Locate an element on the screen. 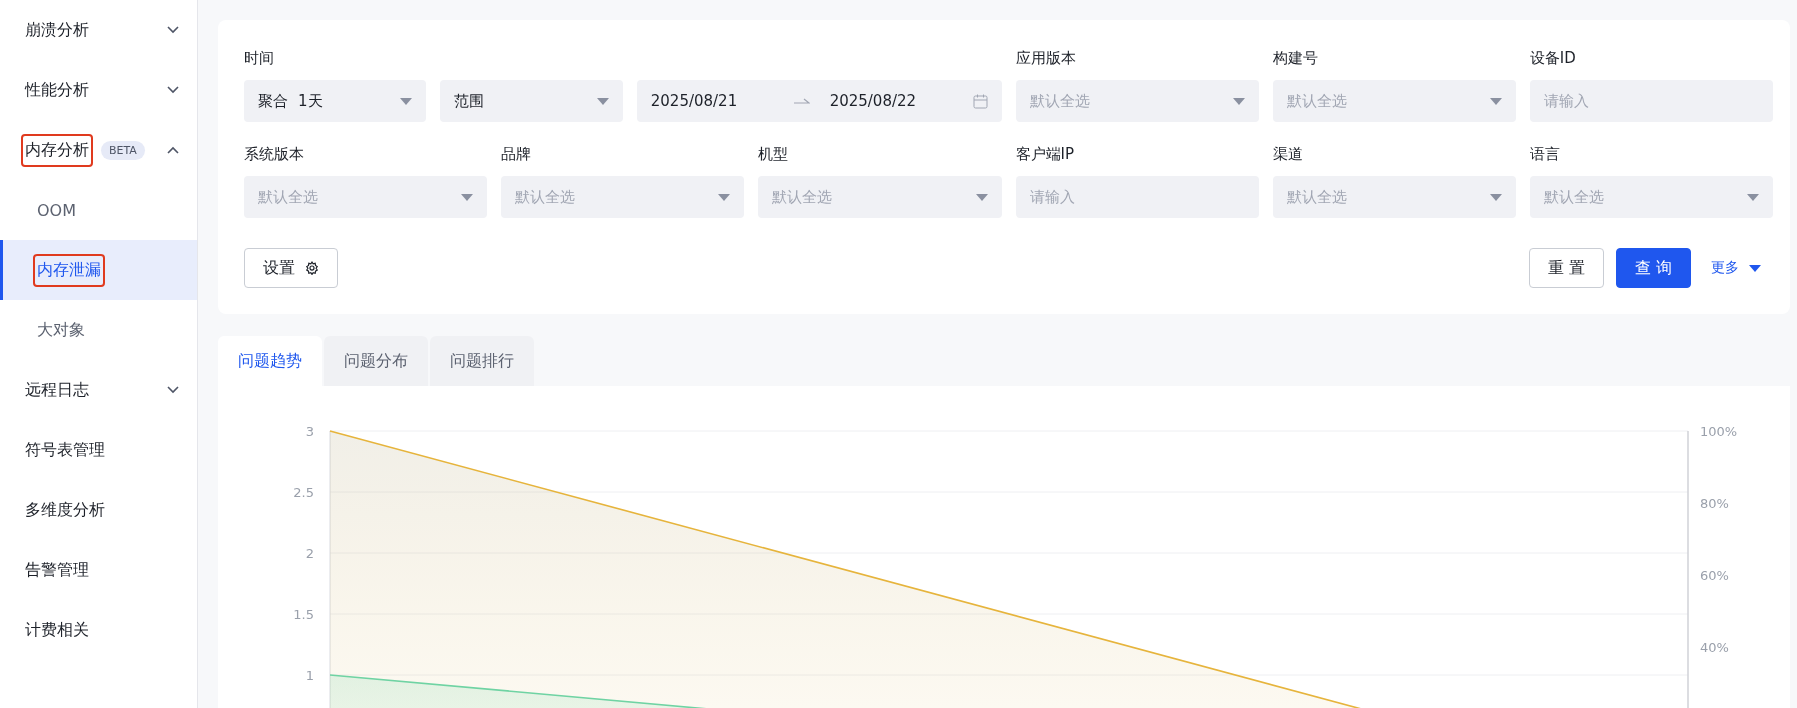 This screenshot has height=708, width=1797. axis-tick-label: 80% is located at coordinates (1714, 503).